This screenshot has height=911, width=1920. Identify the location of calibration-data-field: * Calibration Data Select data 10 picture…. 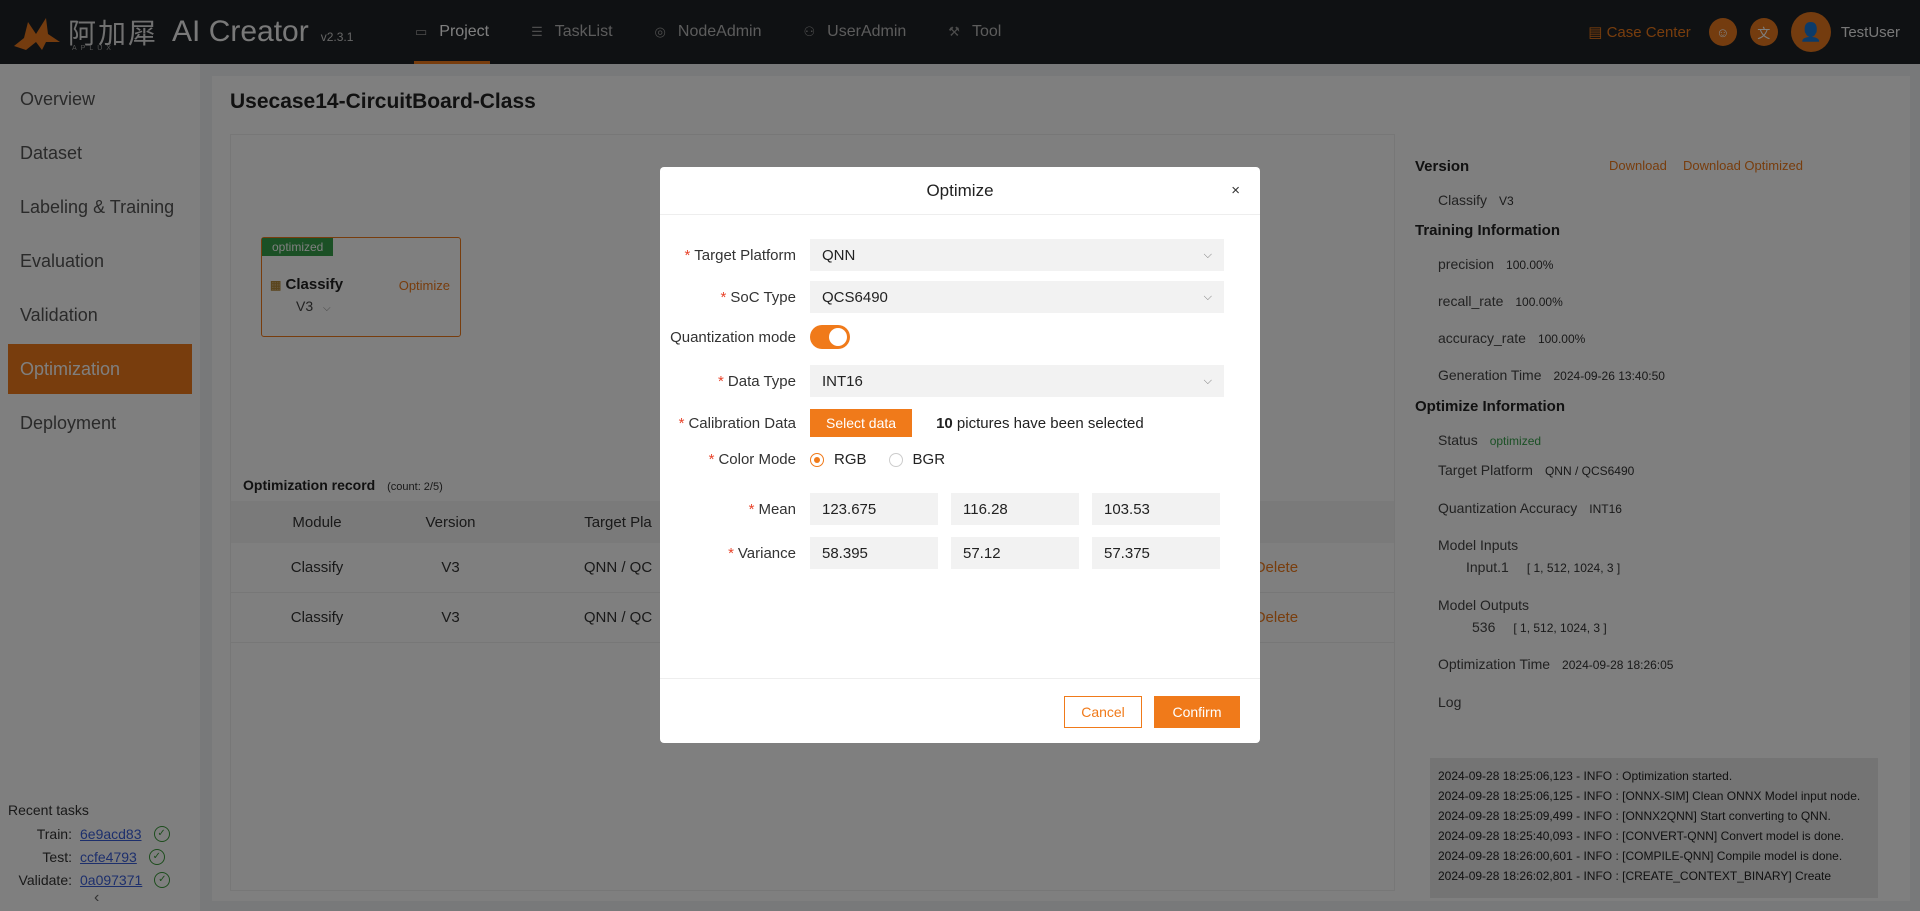
(960, 423).